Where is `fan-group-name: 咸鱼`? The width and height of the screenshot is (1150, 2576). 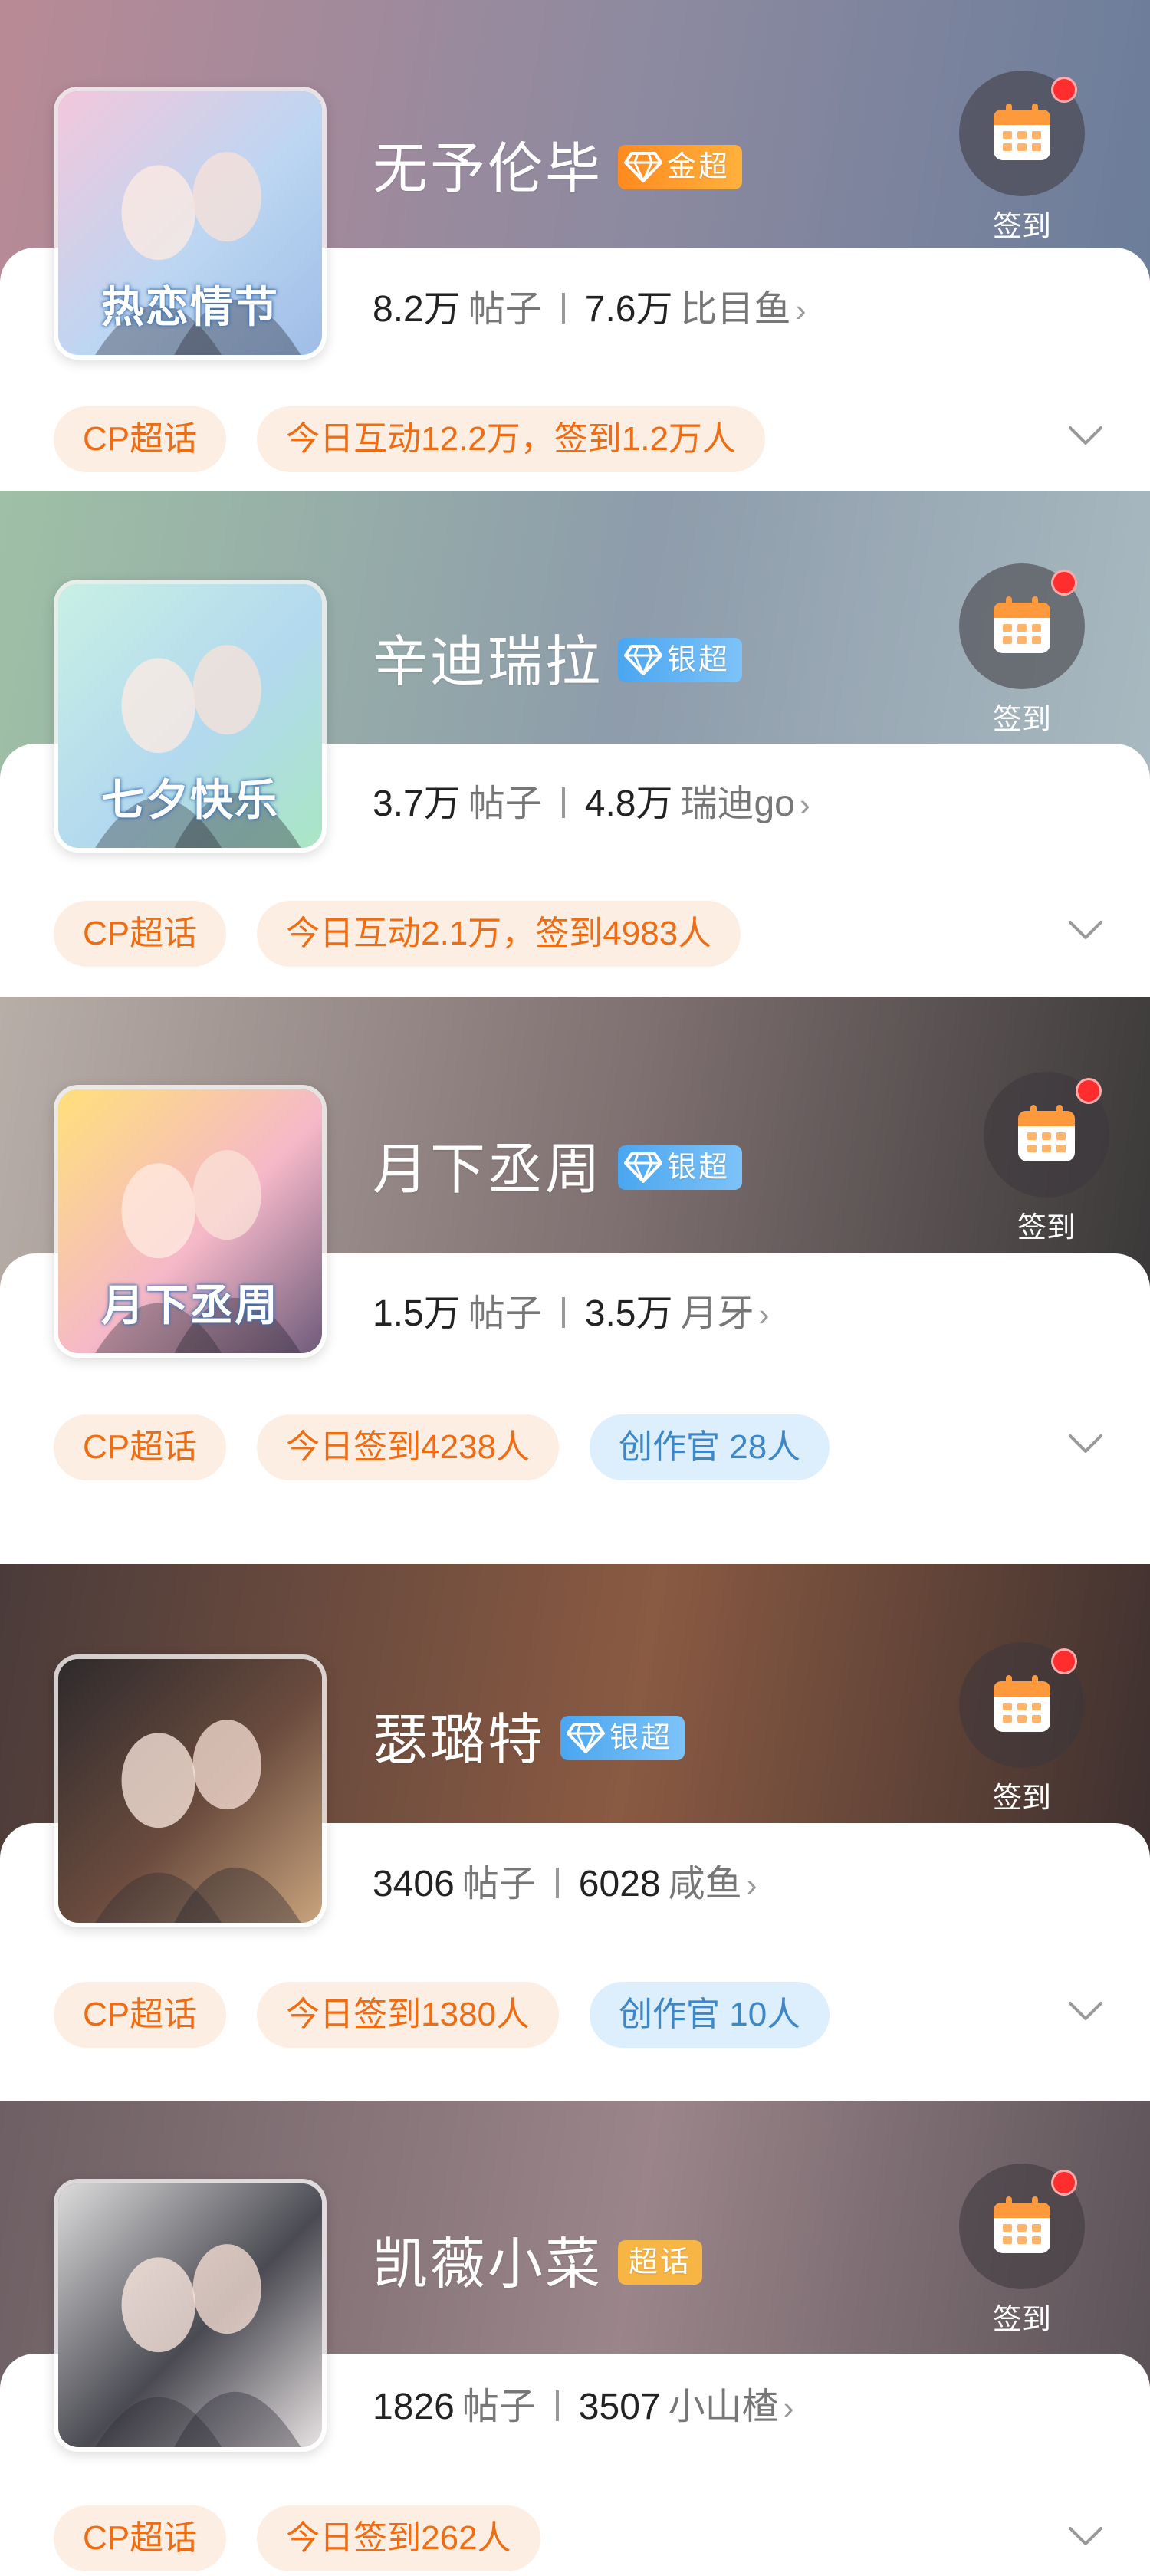 fan-group-name: 咸鱼 is located at coordinates (705, 1884).